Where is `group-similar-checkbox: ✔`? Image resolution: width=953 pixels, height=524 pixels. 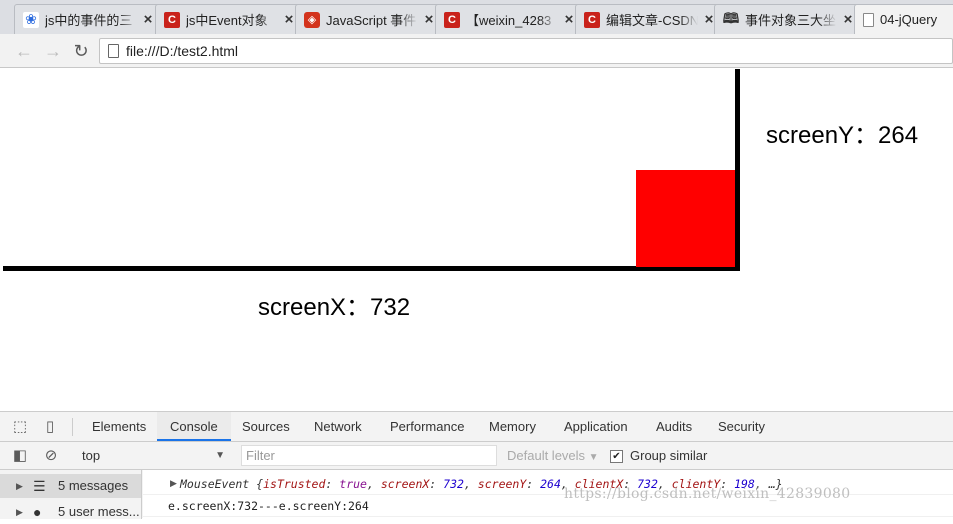
group-similar-checkbox: ✔ is located at coordinates (616, 456).